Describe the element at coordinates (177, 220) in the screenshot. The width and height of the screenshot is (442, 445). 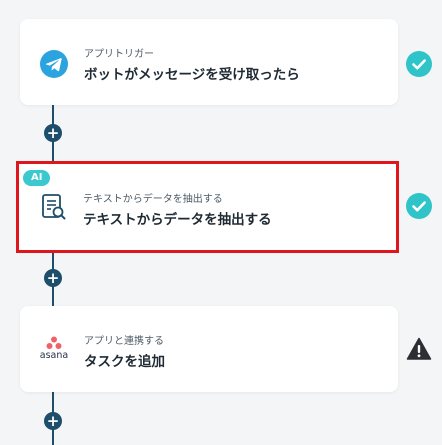
I see `step-title: テキストからデータを抽出する` at that location.